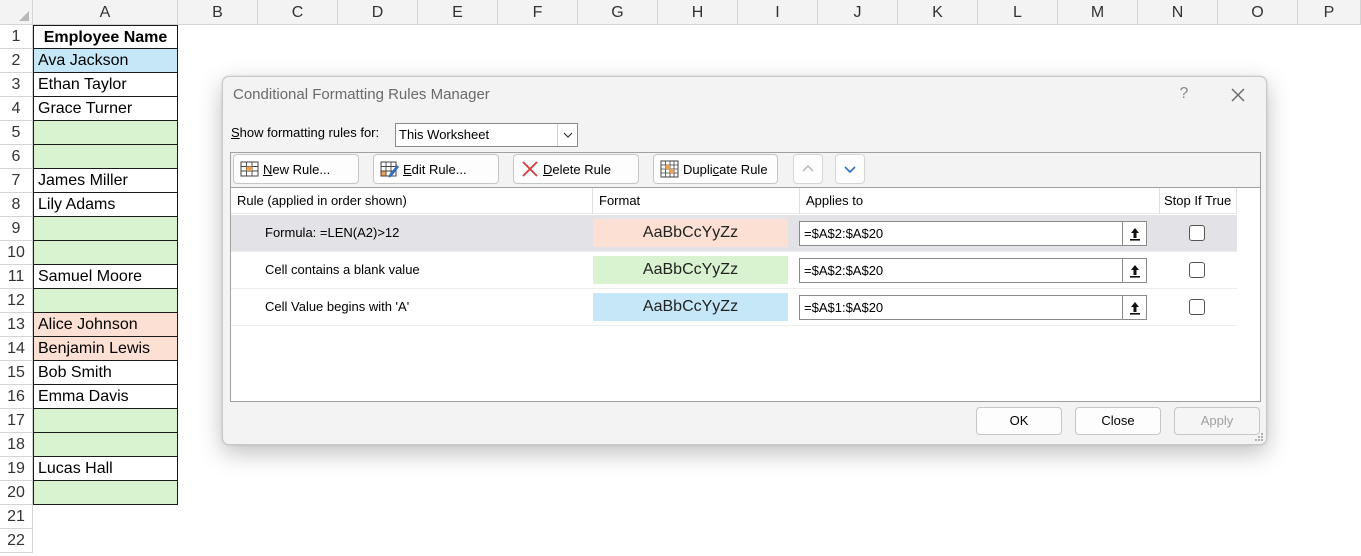 This screenshot has height=556, width=1361. I want to click on column-header-a: A, so click(105, 12).